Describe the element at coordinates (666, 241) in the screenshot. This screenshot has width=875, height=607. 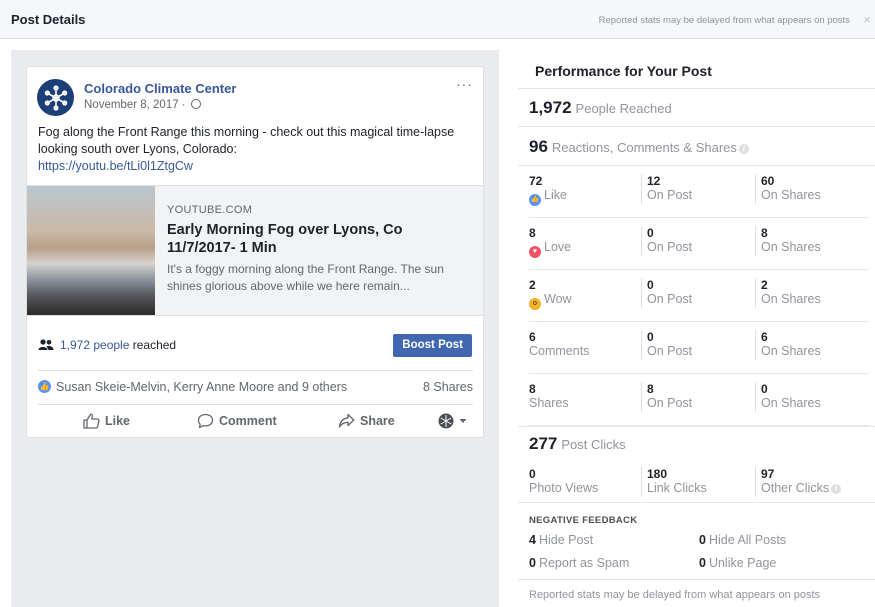
I see `stat-cell: 0 On Post` at that location.